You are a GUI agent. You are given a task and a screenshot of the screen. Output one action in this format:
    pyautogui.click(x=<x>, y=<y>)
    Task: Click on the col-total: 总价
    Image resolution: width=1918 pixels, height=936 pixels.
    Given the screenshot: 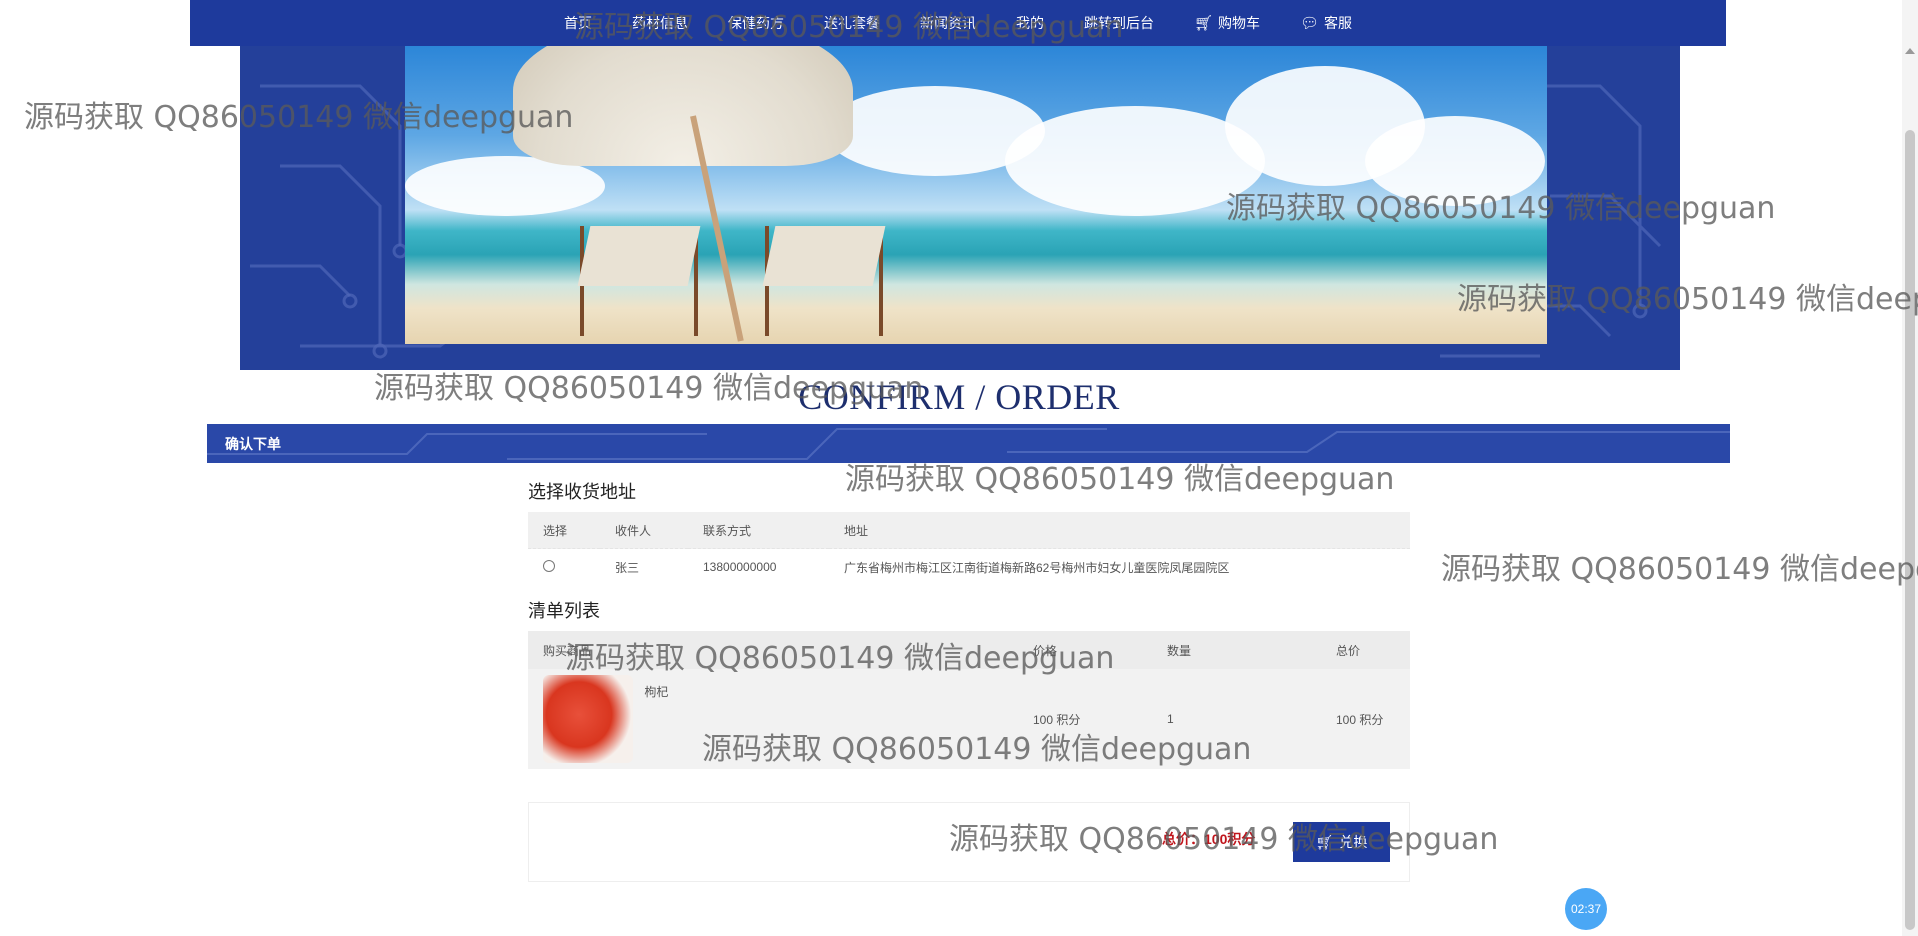 What is the action you would take?
    pyautogui.click(x=1365, y=650)
    